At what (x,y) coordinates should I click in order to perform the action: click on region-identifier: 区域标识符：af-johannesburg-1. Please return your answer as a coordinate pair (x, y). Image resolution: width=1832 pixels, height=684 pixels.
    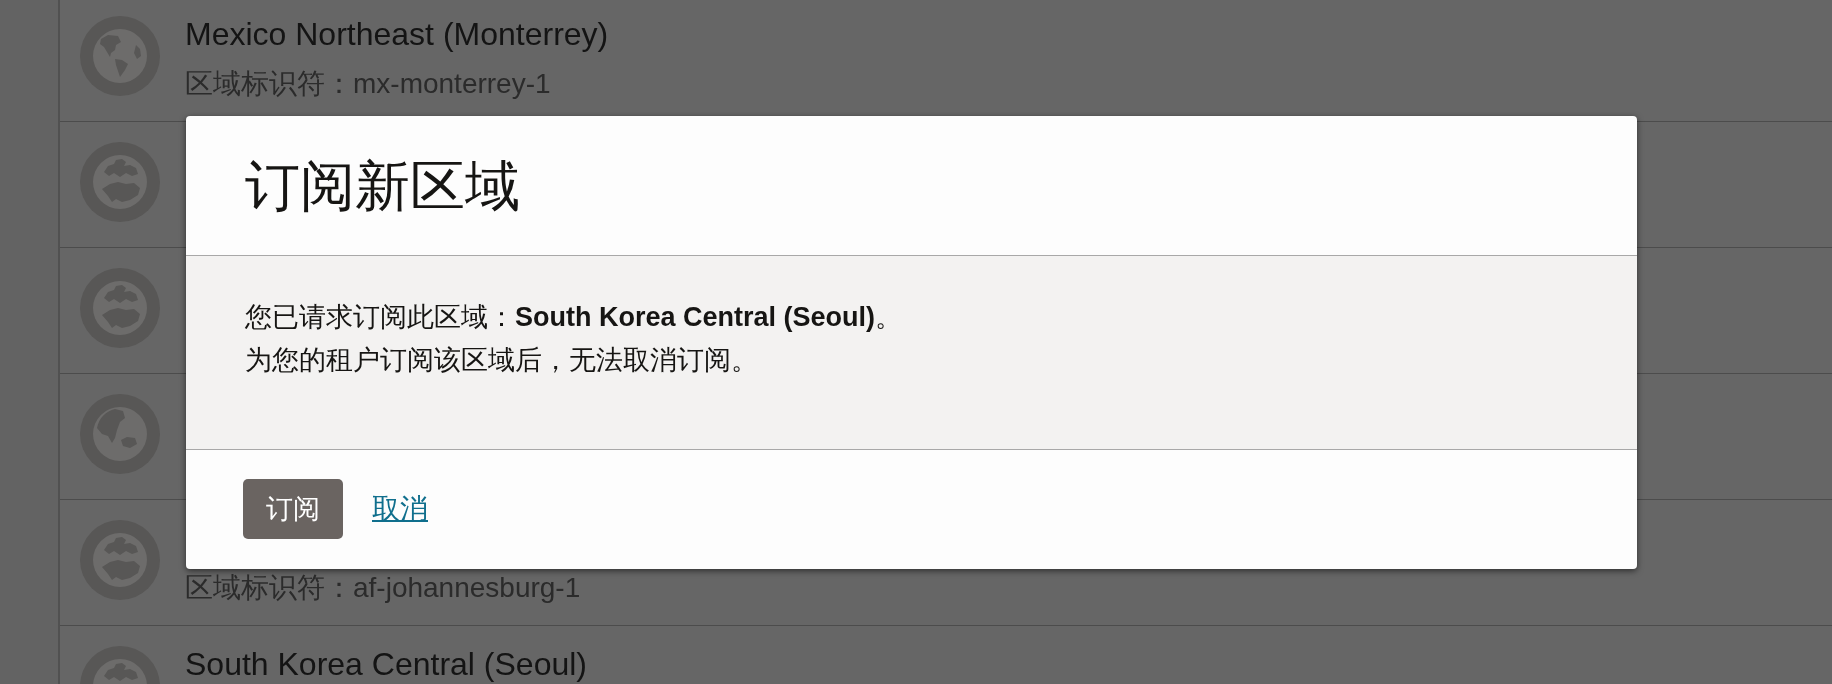
    Looking at the image, I should click on (383, 588).